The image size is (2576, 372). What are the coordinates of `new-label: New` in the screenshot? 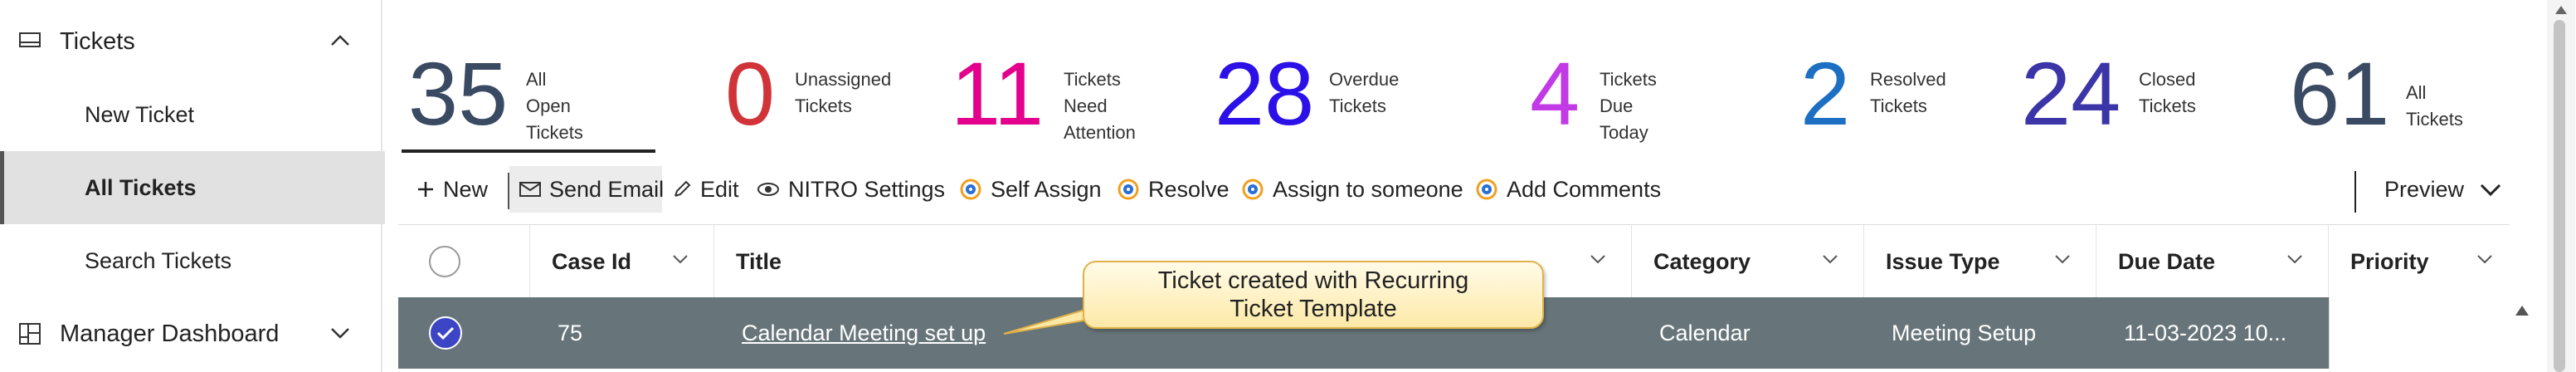 It's located at (466, 189).